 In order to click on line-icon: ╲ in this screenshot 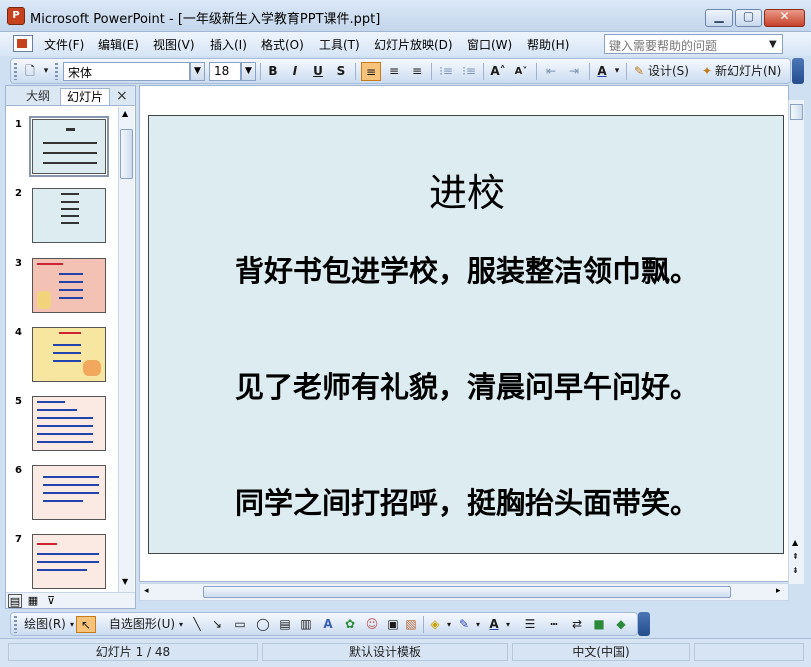, I will do `click(197, 624)`.